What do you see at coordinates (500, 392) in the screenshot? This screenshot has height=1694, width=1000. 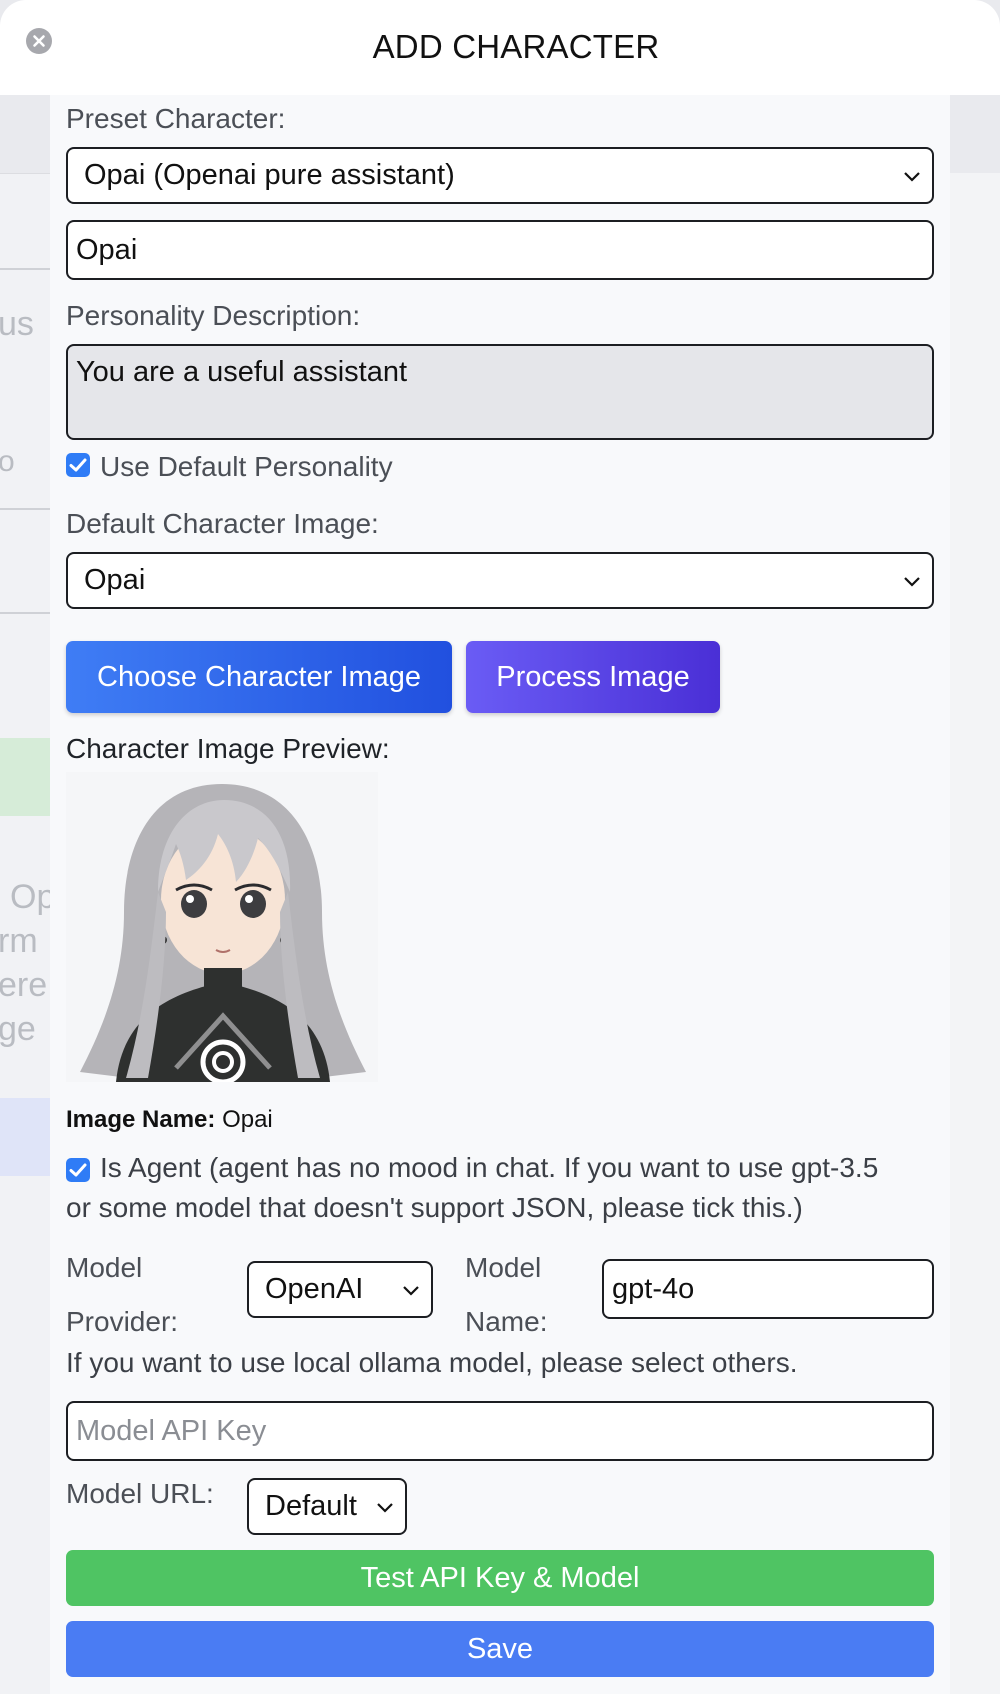 I see `personality-description-textarea: You are a useful assistant` at bounding box center [500, 392].